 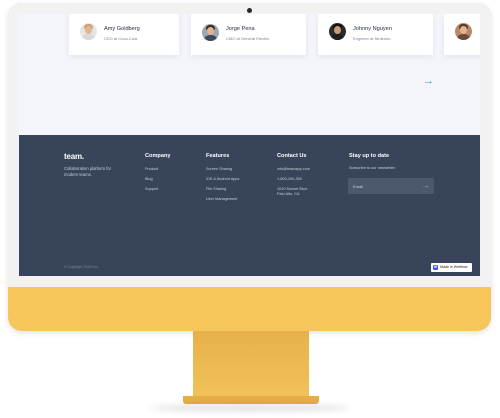 I want to click on footer-link-apps: iOS & Android Apps, so click(x=222, y=179).